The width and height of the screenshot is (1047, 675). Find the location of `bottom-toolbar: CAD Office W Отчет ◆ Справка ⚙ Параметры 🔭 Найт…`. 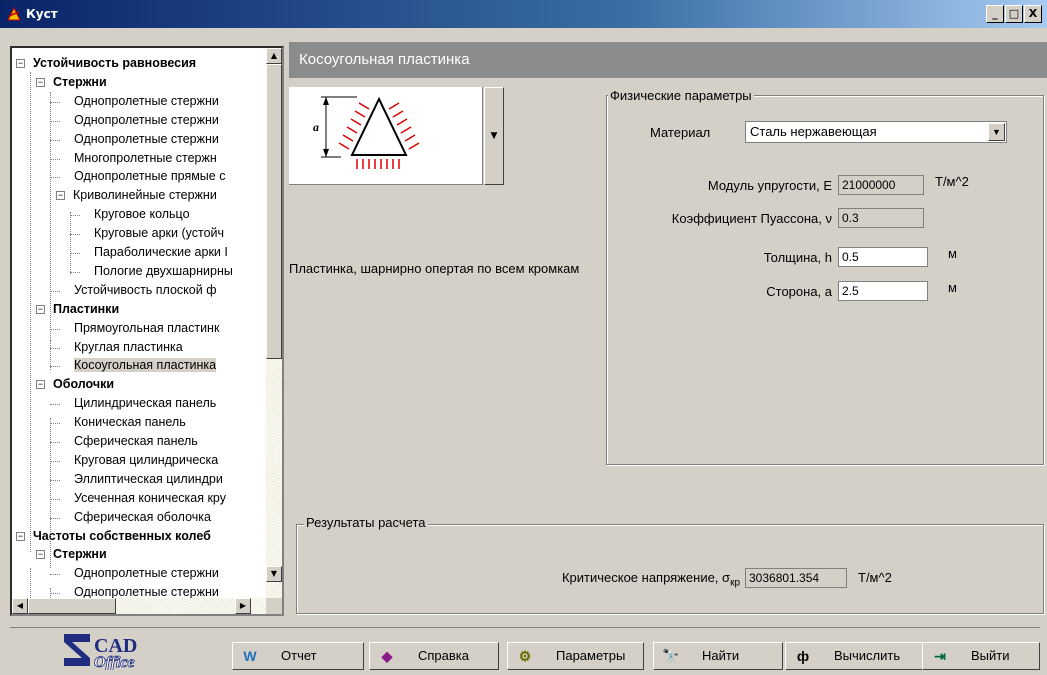

bottom-toolbar: CAD Office W Отчет ◆ Справка ⚙ Параметры 🔭 Найт… is located at coordinates (525, 649).